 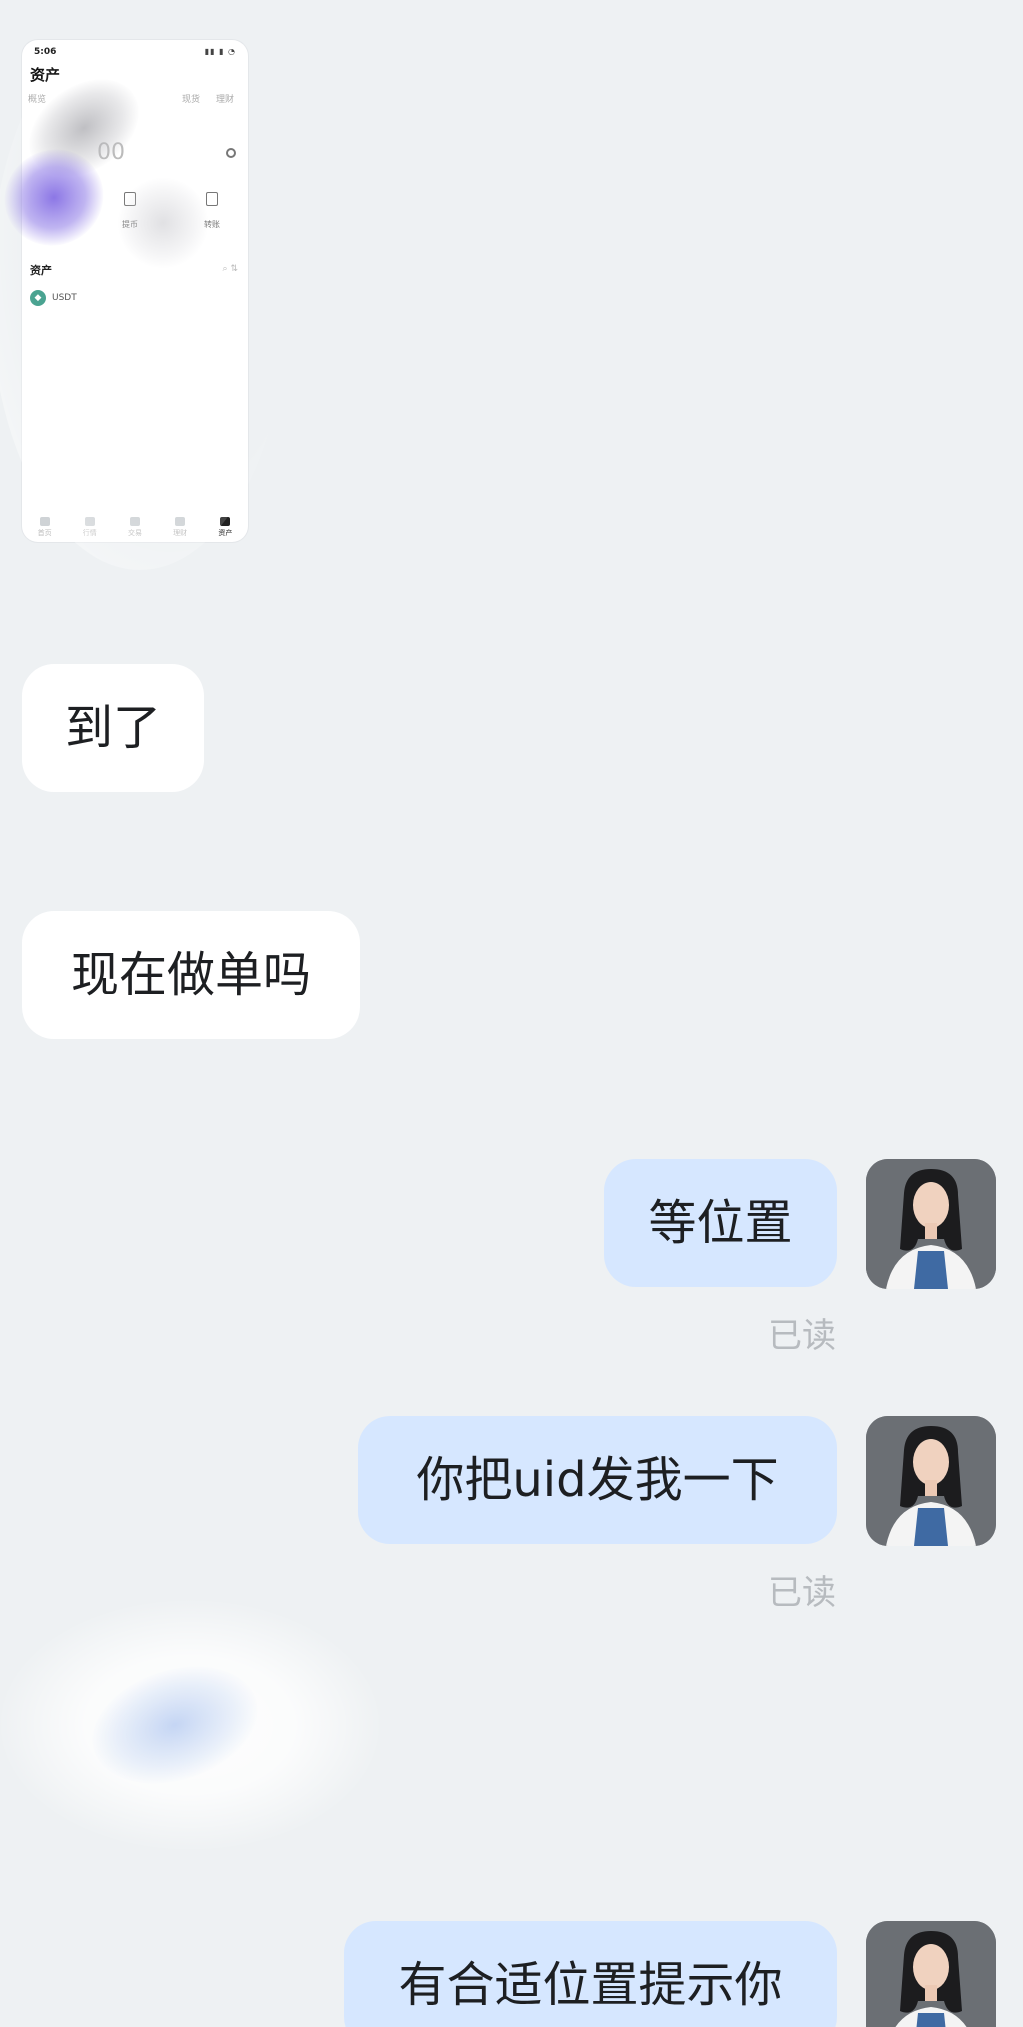 What do you see at coordinates (111, 152) in the screenshot?
I see `screenshot-balance: 00` at bounding box center [111, 152].